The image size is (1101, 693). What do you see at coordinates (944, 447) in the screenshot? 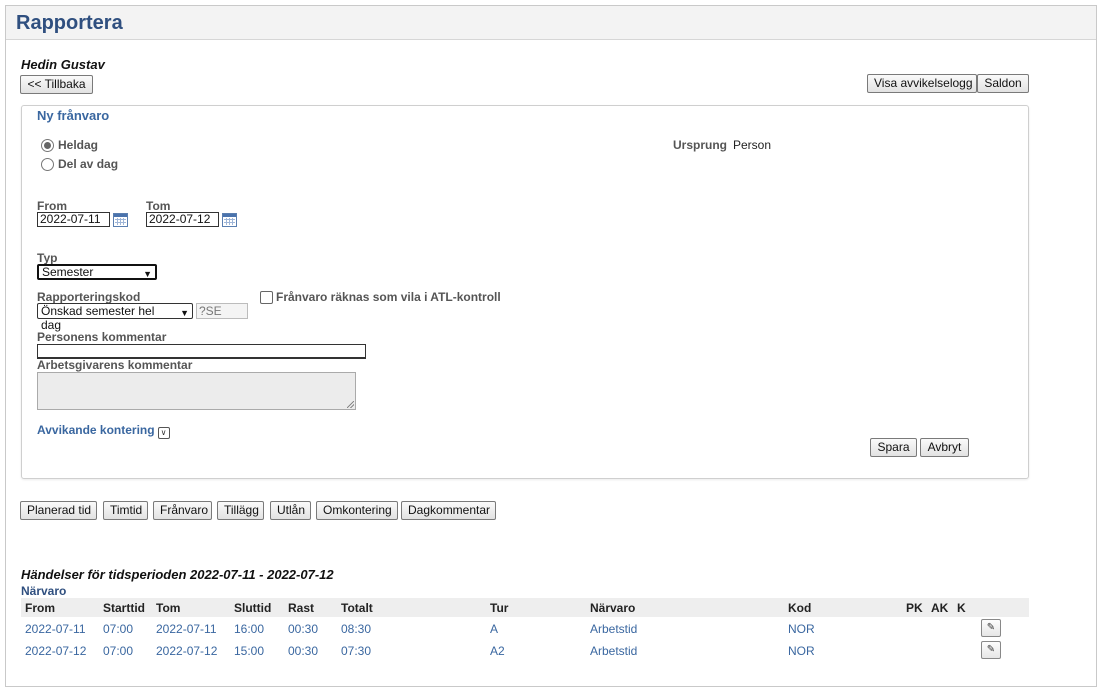
I see `cancel-button: Avbryt` at bounding box center [944, 447].